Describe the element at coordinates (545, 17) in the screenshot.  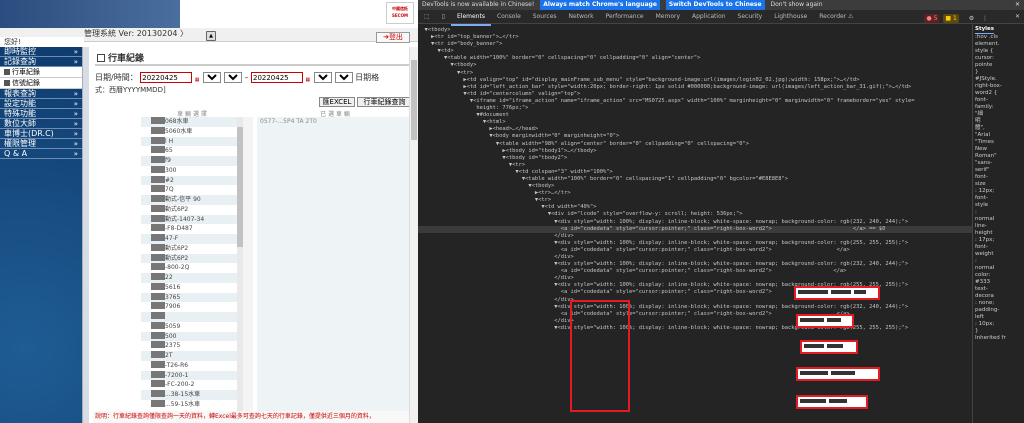
I see `devtools-tab-sources: Sources` at that location.